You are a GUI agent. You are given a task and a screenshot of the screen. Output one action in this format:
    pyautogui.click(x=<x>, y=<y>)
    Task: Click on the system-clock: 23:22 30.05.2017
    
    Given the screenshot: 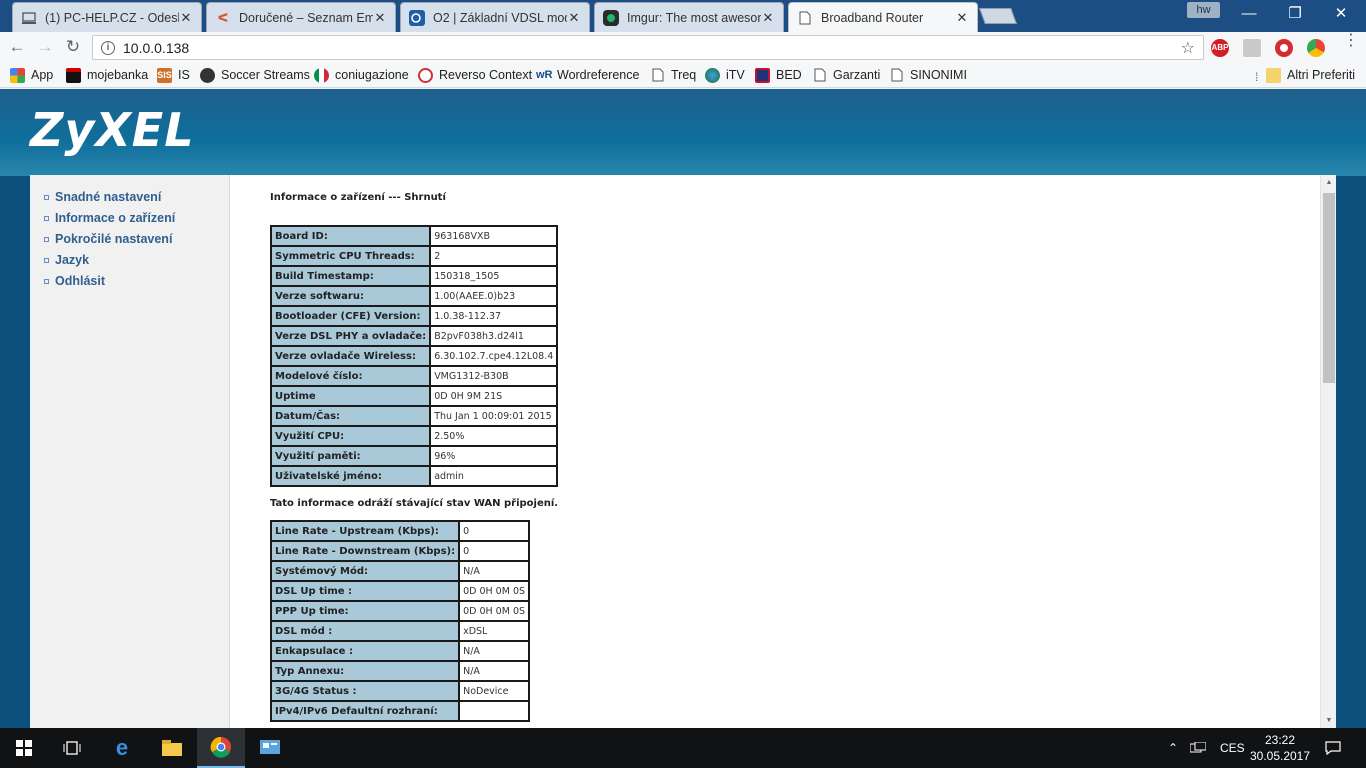 What is the action you would take?
    pyautogui.click(x=1280, y=748)
    